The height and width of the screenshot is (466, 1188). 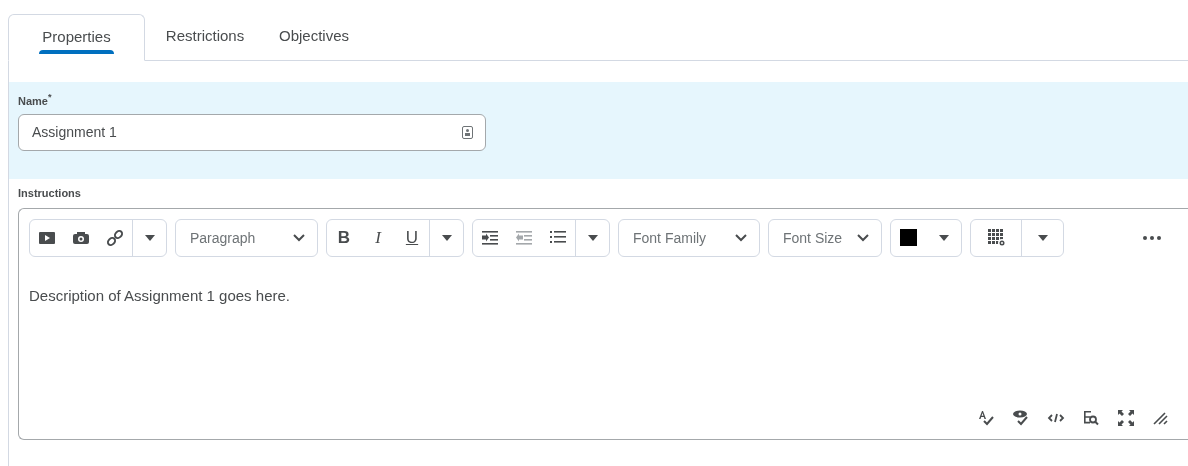 I want to click on eye-check-icon, so click(x=1021, y=417).